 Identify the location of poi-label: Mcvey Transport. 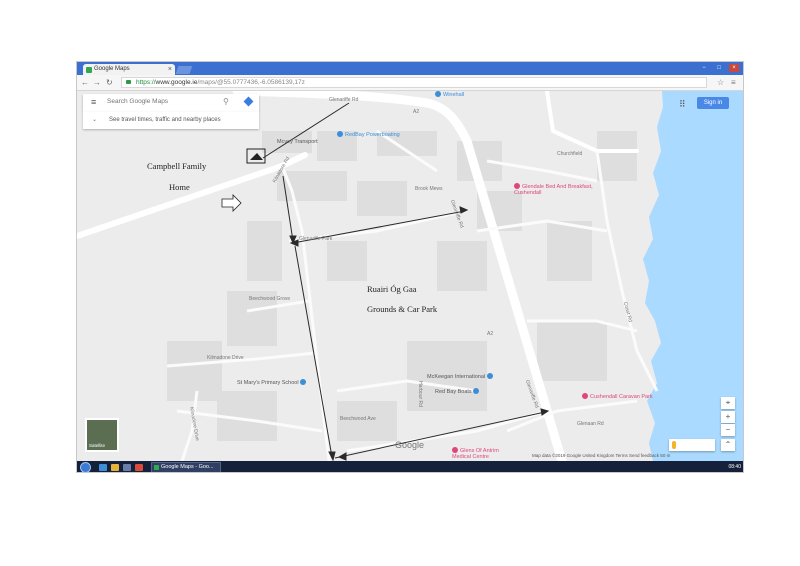
(297, 142).